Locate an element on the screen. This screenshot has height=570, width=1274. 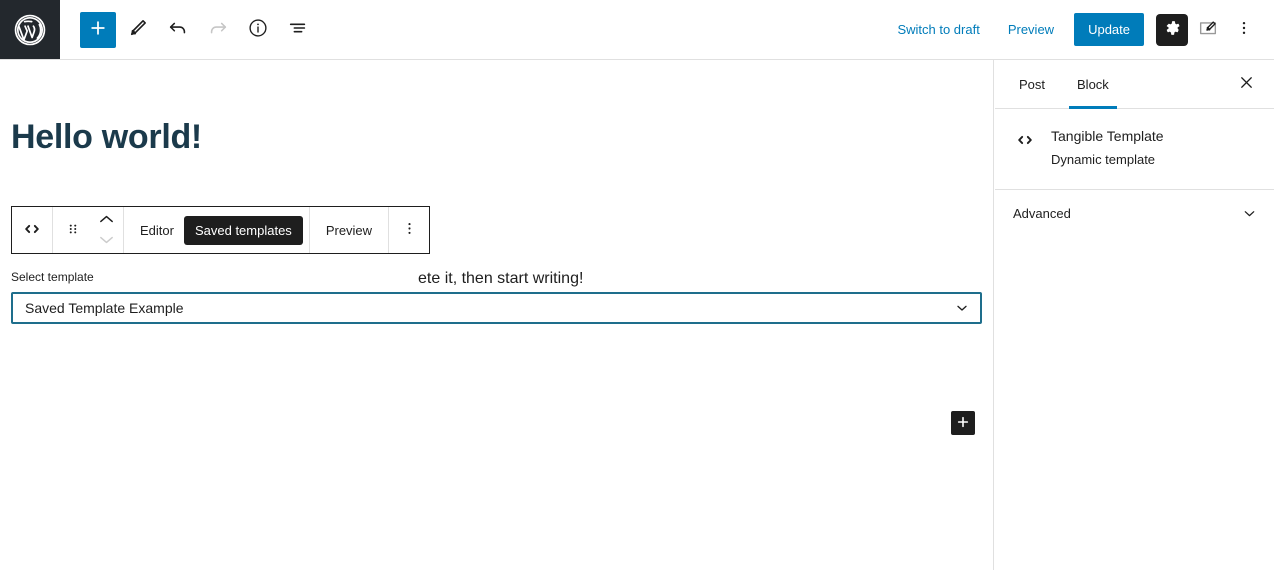
block-mover-buttons is located at coordinates (106, 230).